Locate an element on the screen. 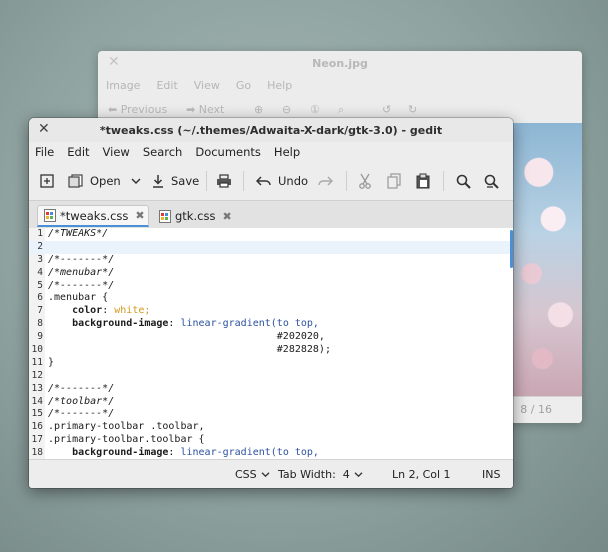  open-button: Open is located at coordinates (104, 181).